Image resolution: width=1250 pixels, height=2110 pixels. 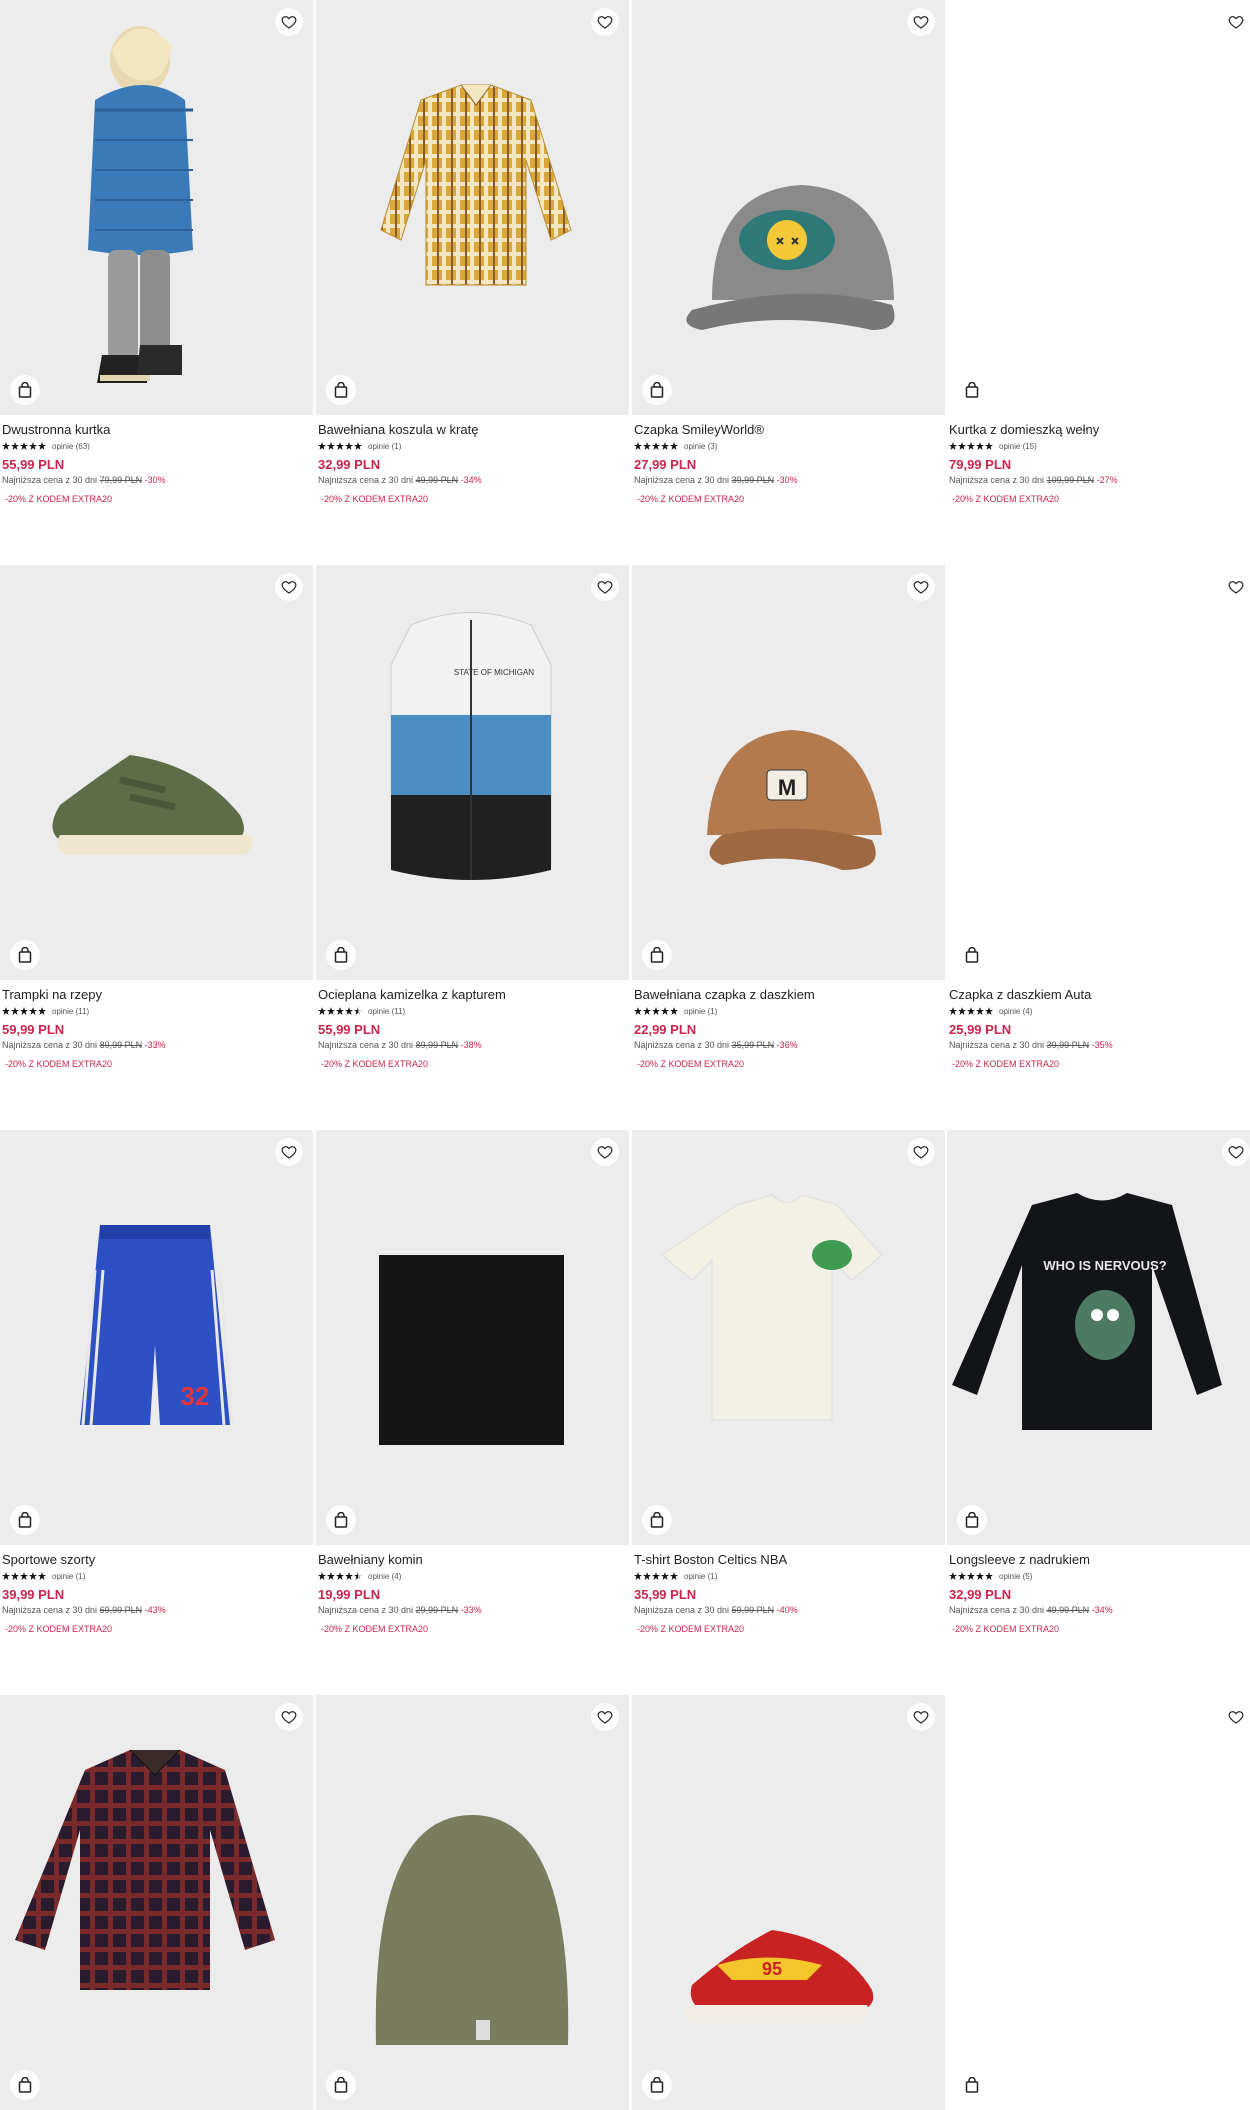 I want to click on brown-cap-image: M, so click(x=788, y=772).